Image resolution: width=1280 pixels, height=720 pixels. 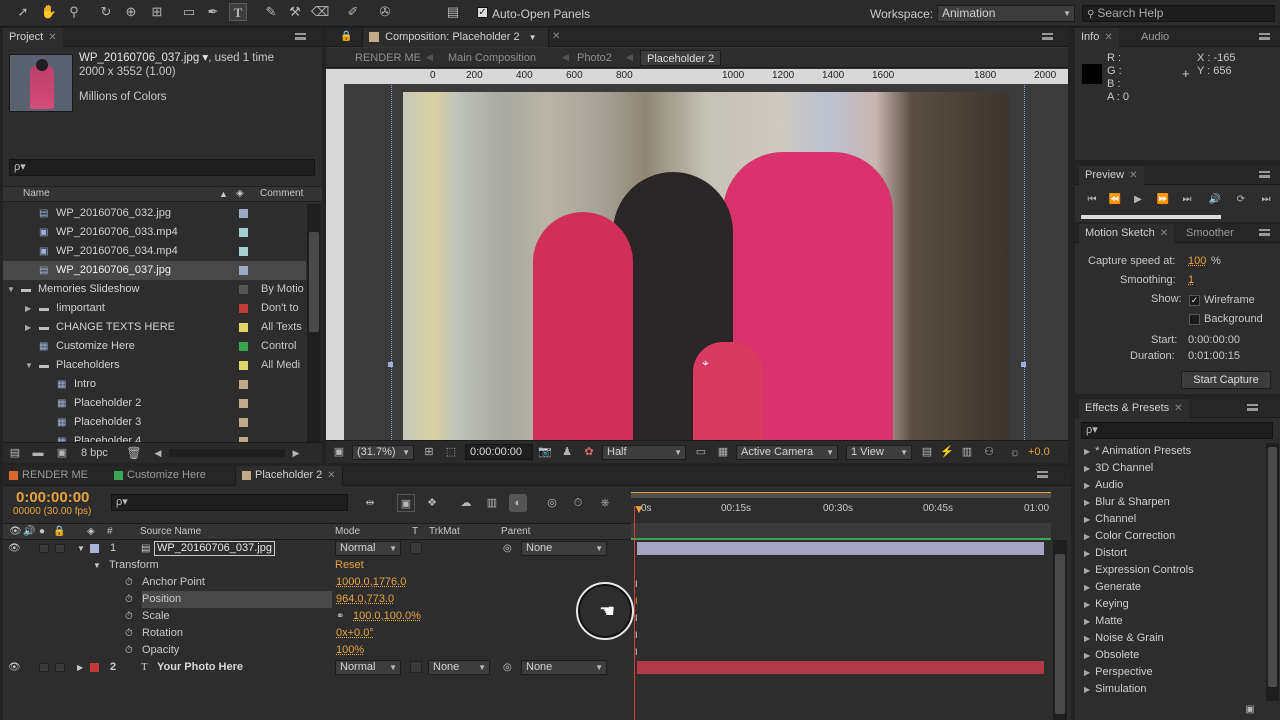 I want to click on first-frame-icon: ⏮, so click(x=1092, y=200).